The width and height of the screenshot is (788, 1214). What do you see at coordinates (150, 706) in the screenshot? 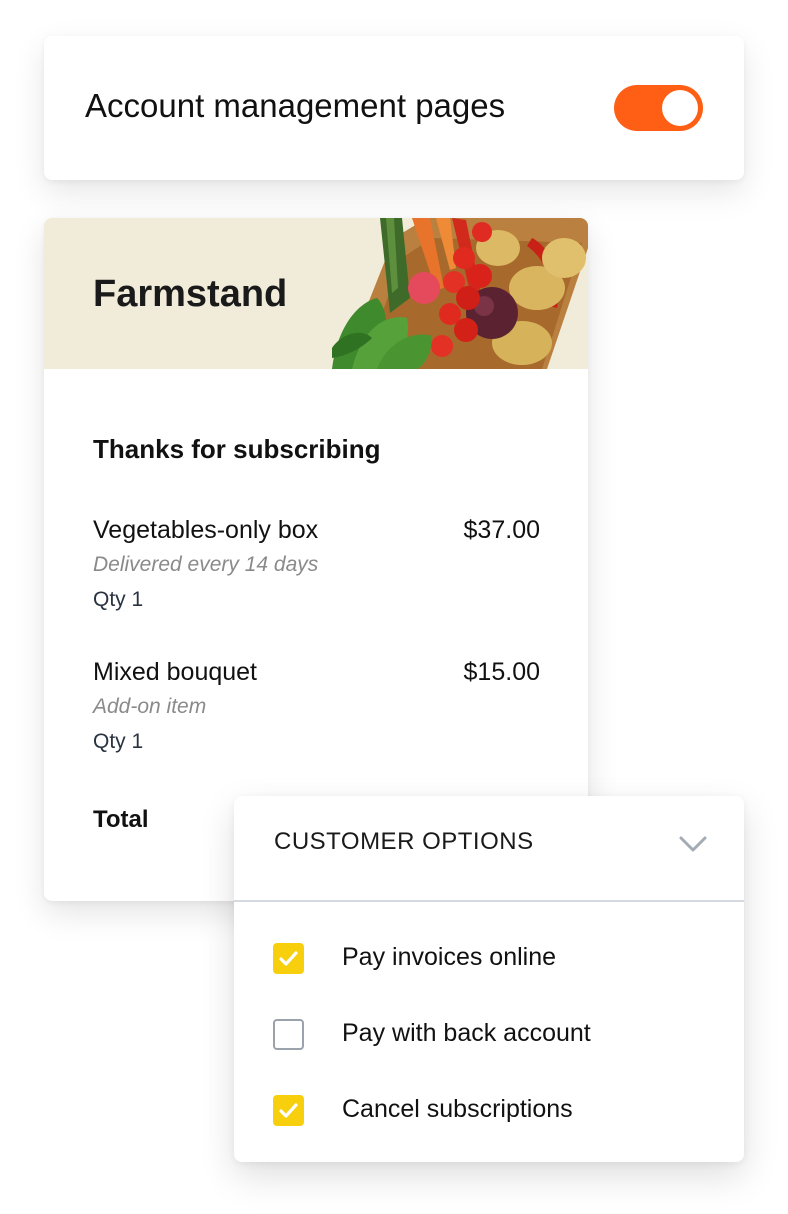
I see `item-description: Add-on item` at bounding box center [150, 706].